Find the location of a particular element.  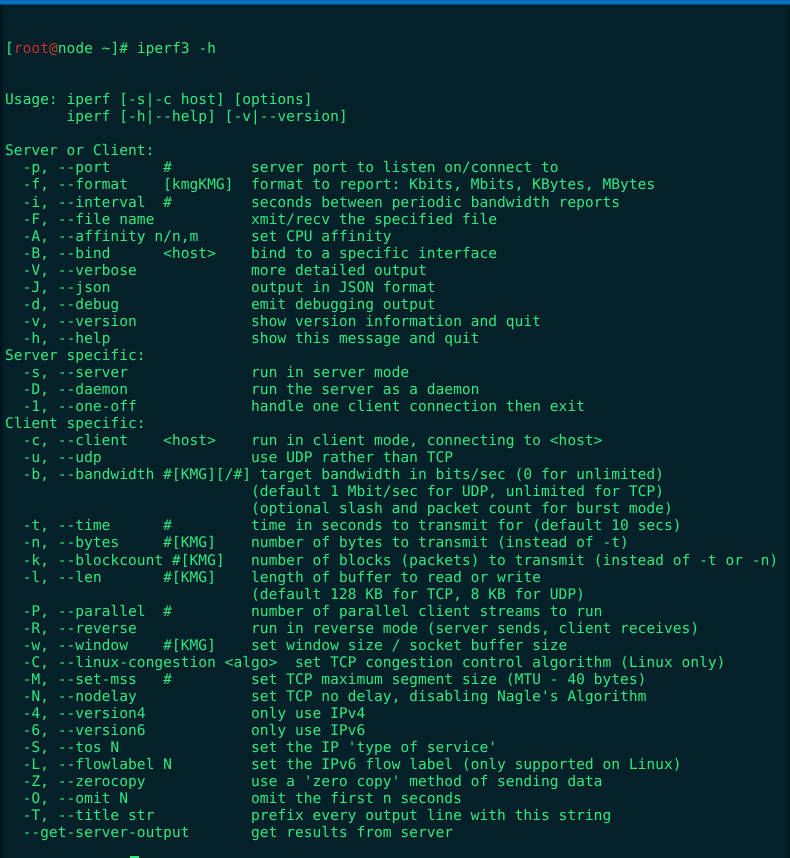

prompt-user: root is located at coordinates (31, 49).